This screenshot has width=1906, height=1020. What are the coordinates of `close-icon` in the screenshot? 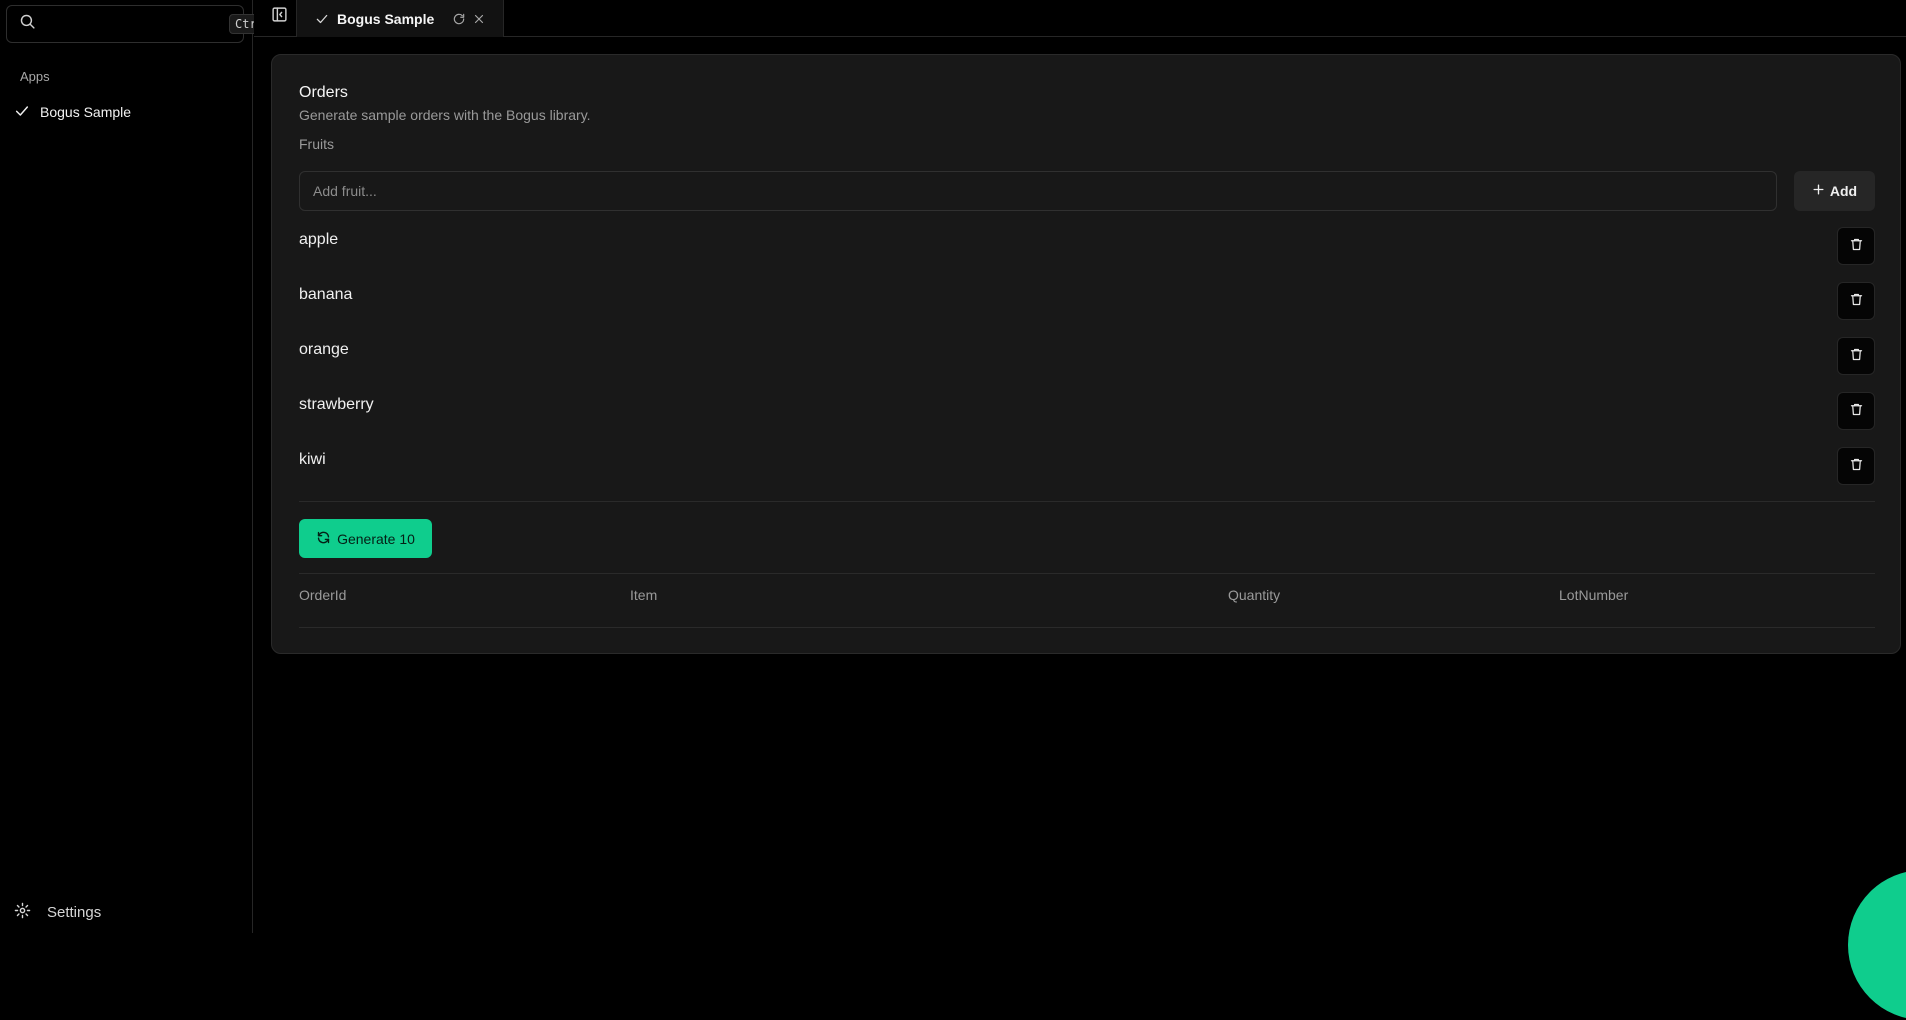 It's located at (479, 19).